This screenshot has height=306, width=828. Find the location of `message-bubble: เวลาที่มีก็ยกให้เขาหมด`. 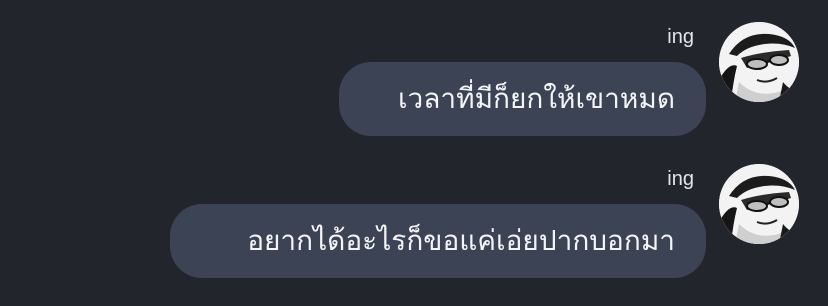

message-bubble: เวลาที่มีก็ยกให้เขาหมด is located at coordinates (522, 99).